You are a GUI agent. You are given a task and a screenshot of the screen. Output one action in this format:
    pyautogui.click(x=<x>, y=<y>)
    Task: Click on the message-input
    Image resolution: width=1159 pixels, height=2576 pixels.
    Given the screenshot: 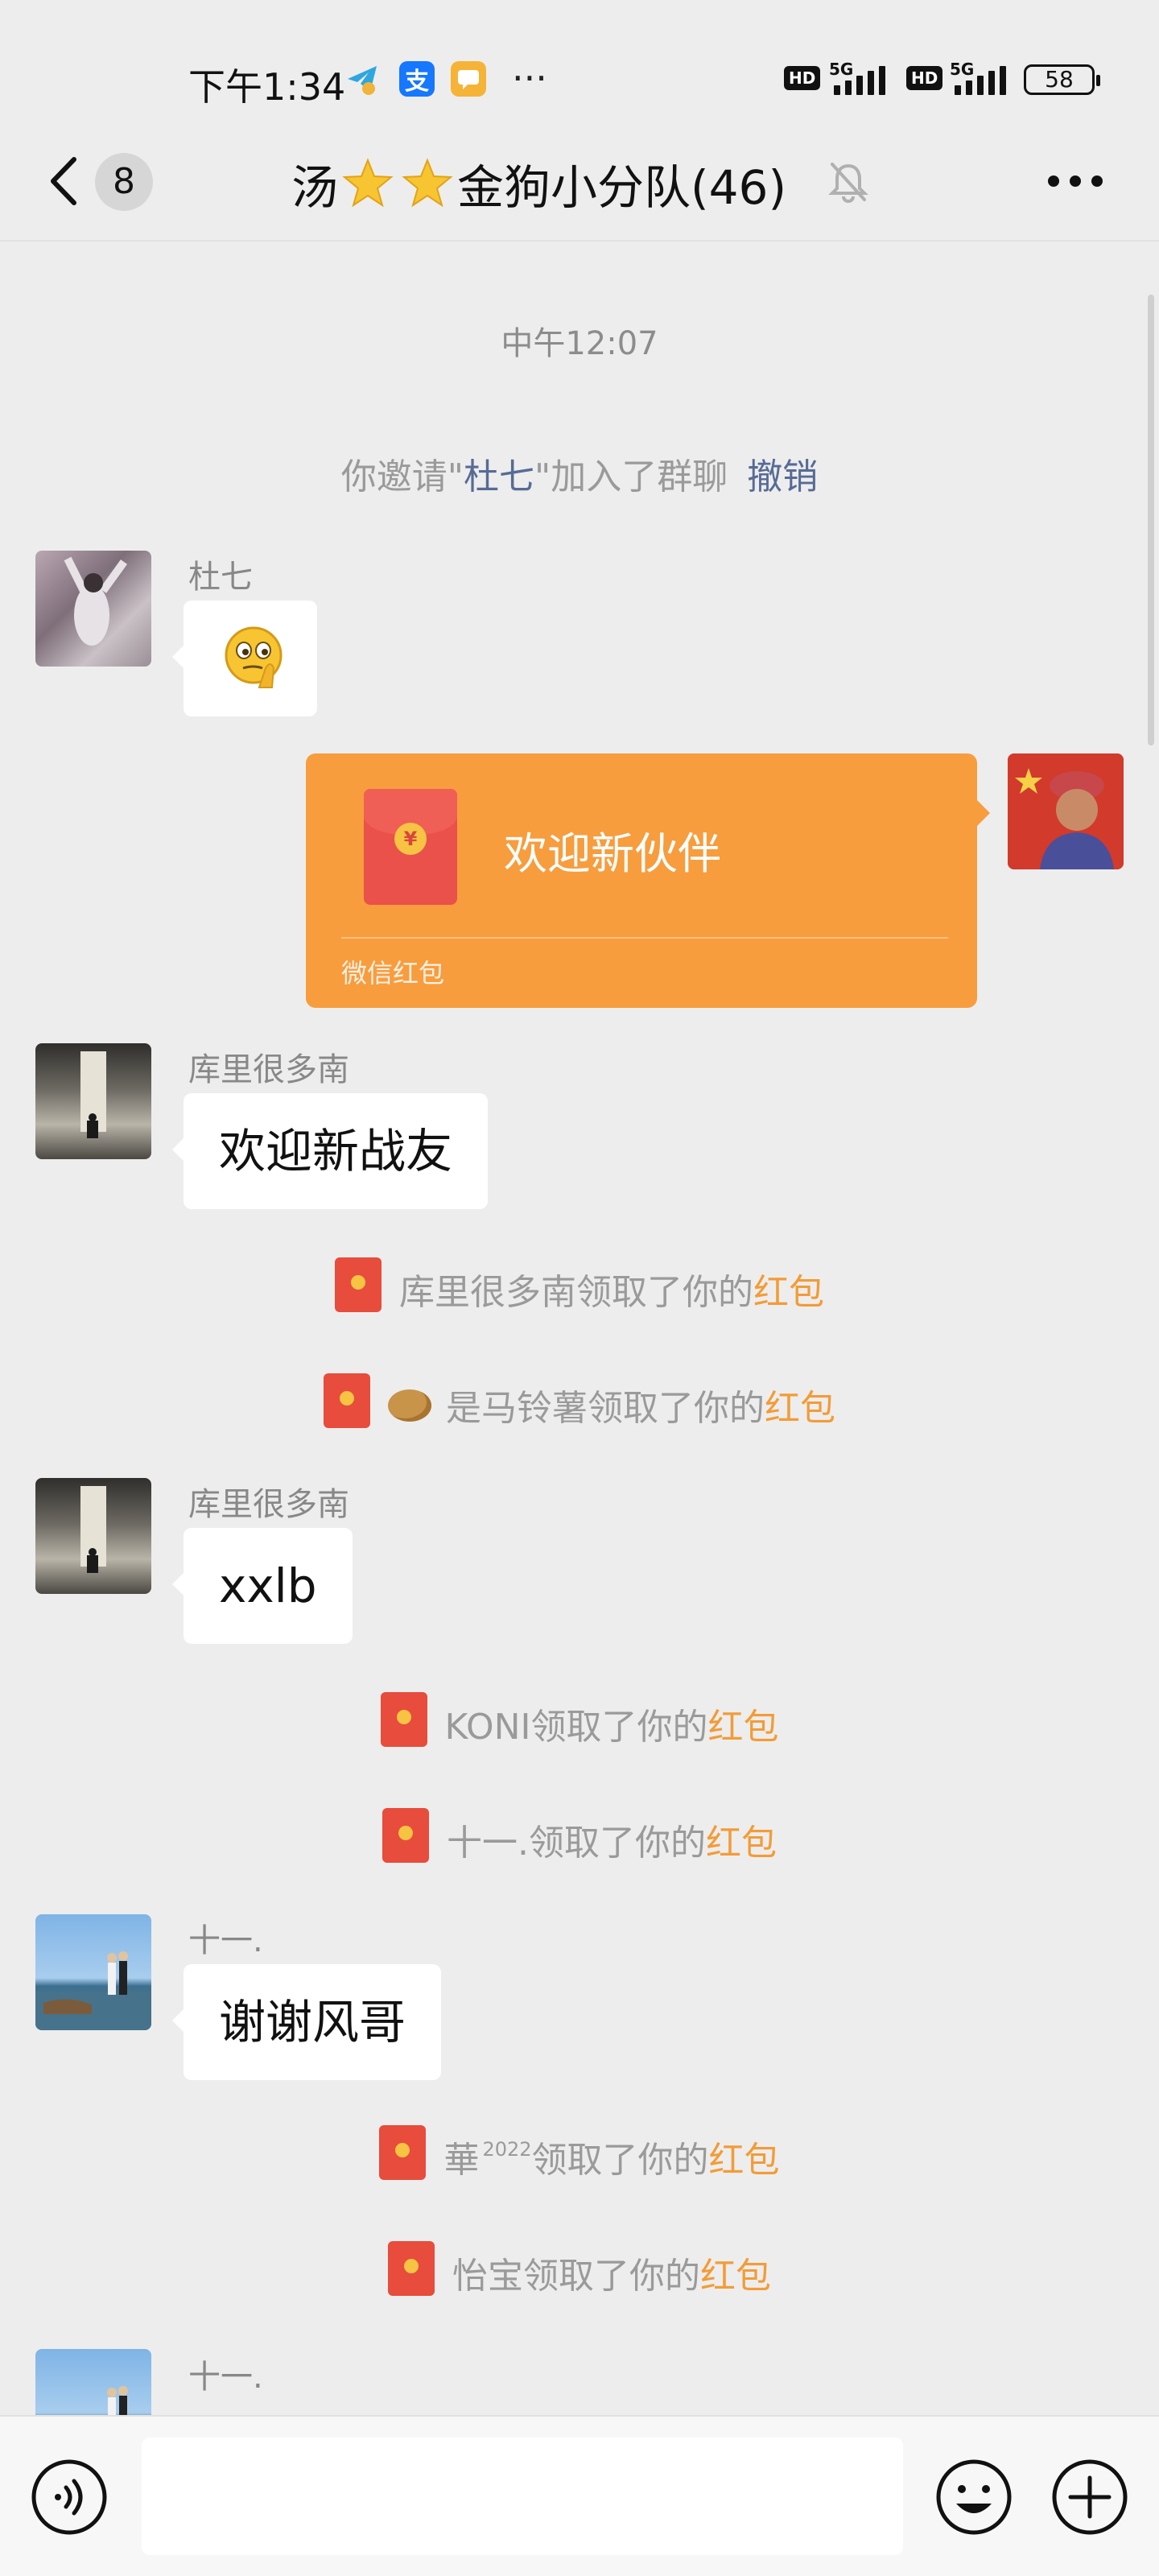 What is the action you would take?
    pyautogui.click(x=522, y=2496)
    